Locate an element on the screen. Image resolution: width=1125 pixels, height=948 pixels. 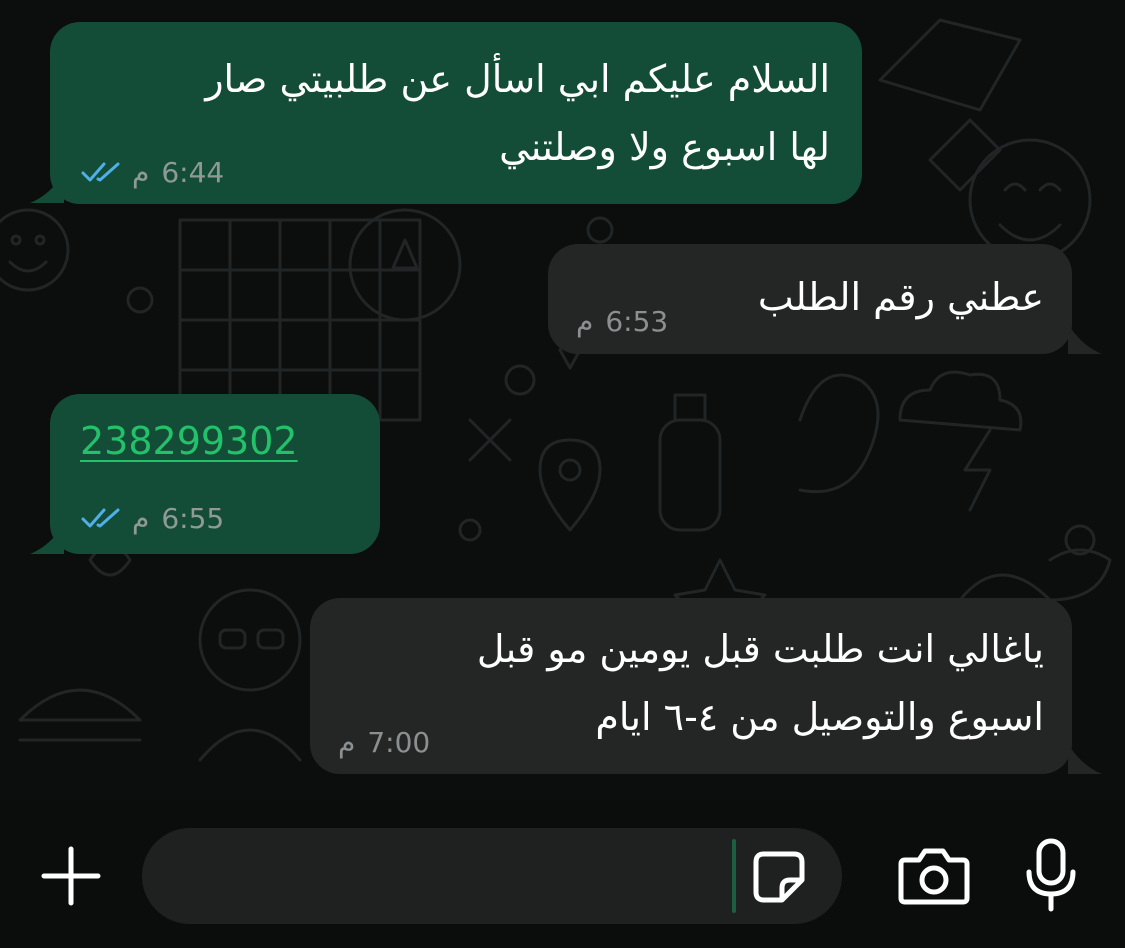
text-cursor is located at coordinates (734, 876).